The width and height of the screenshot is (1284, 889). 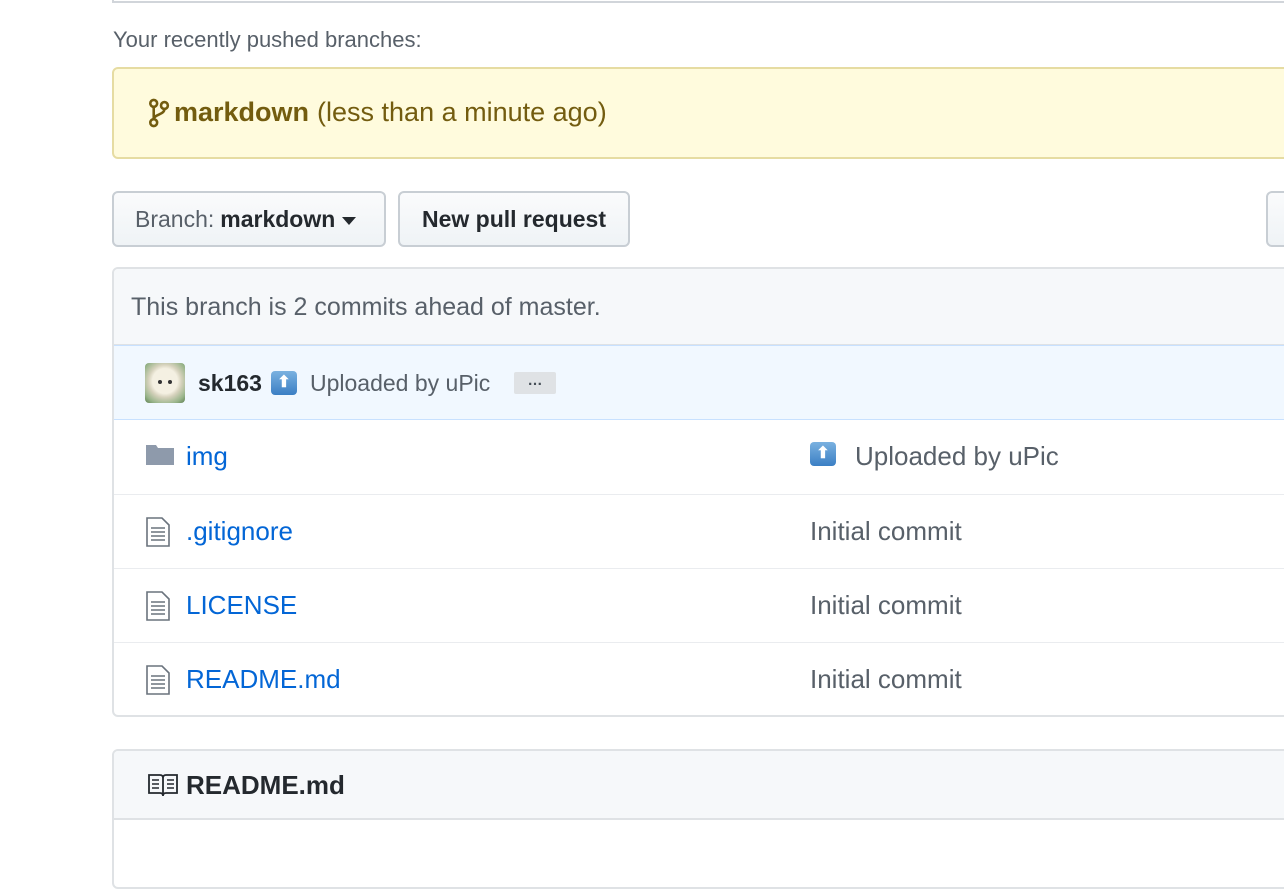 What do you see at coordinates (207, 456) in the screenshot?
I see `file-link-img: img` at bounding box center [207, 456].